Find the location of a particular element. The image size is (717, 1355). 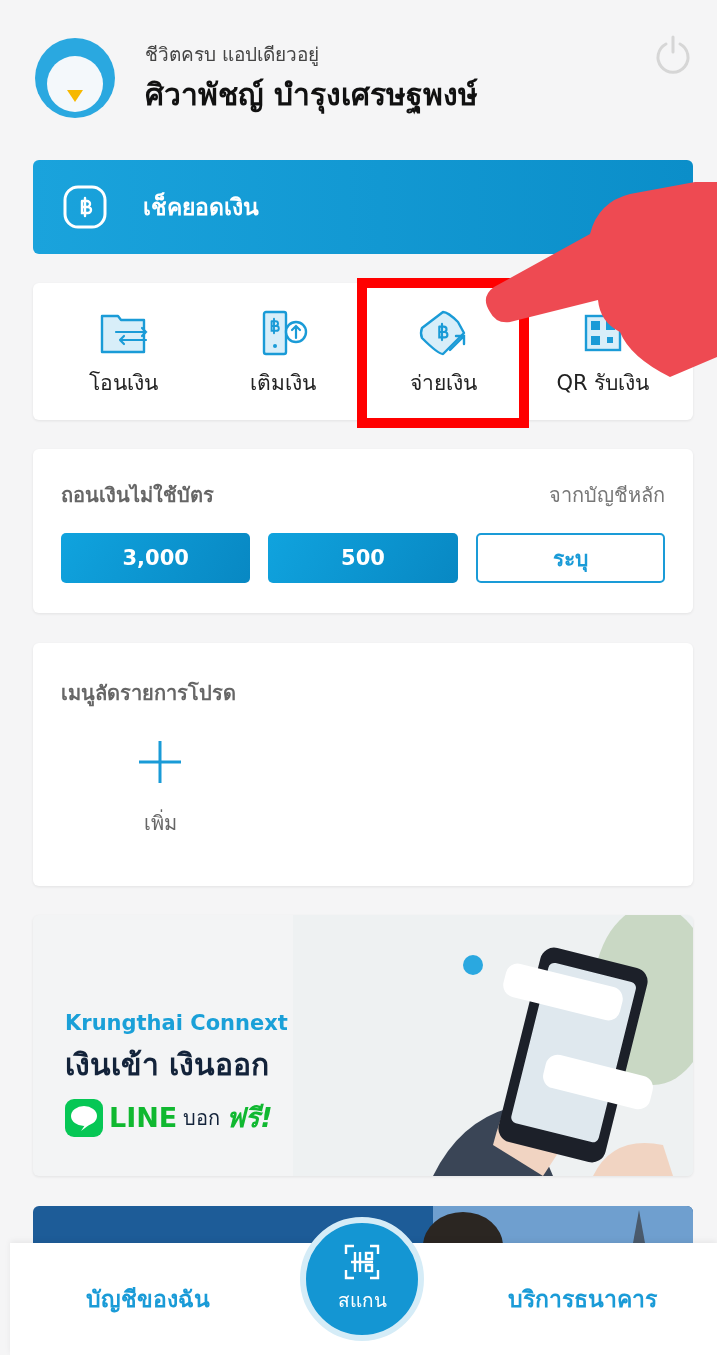

chat-logo-icon is located at coordinates (84, 1117).